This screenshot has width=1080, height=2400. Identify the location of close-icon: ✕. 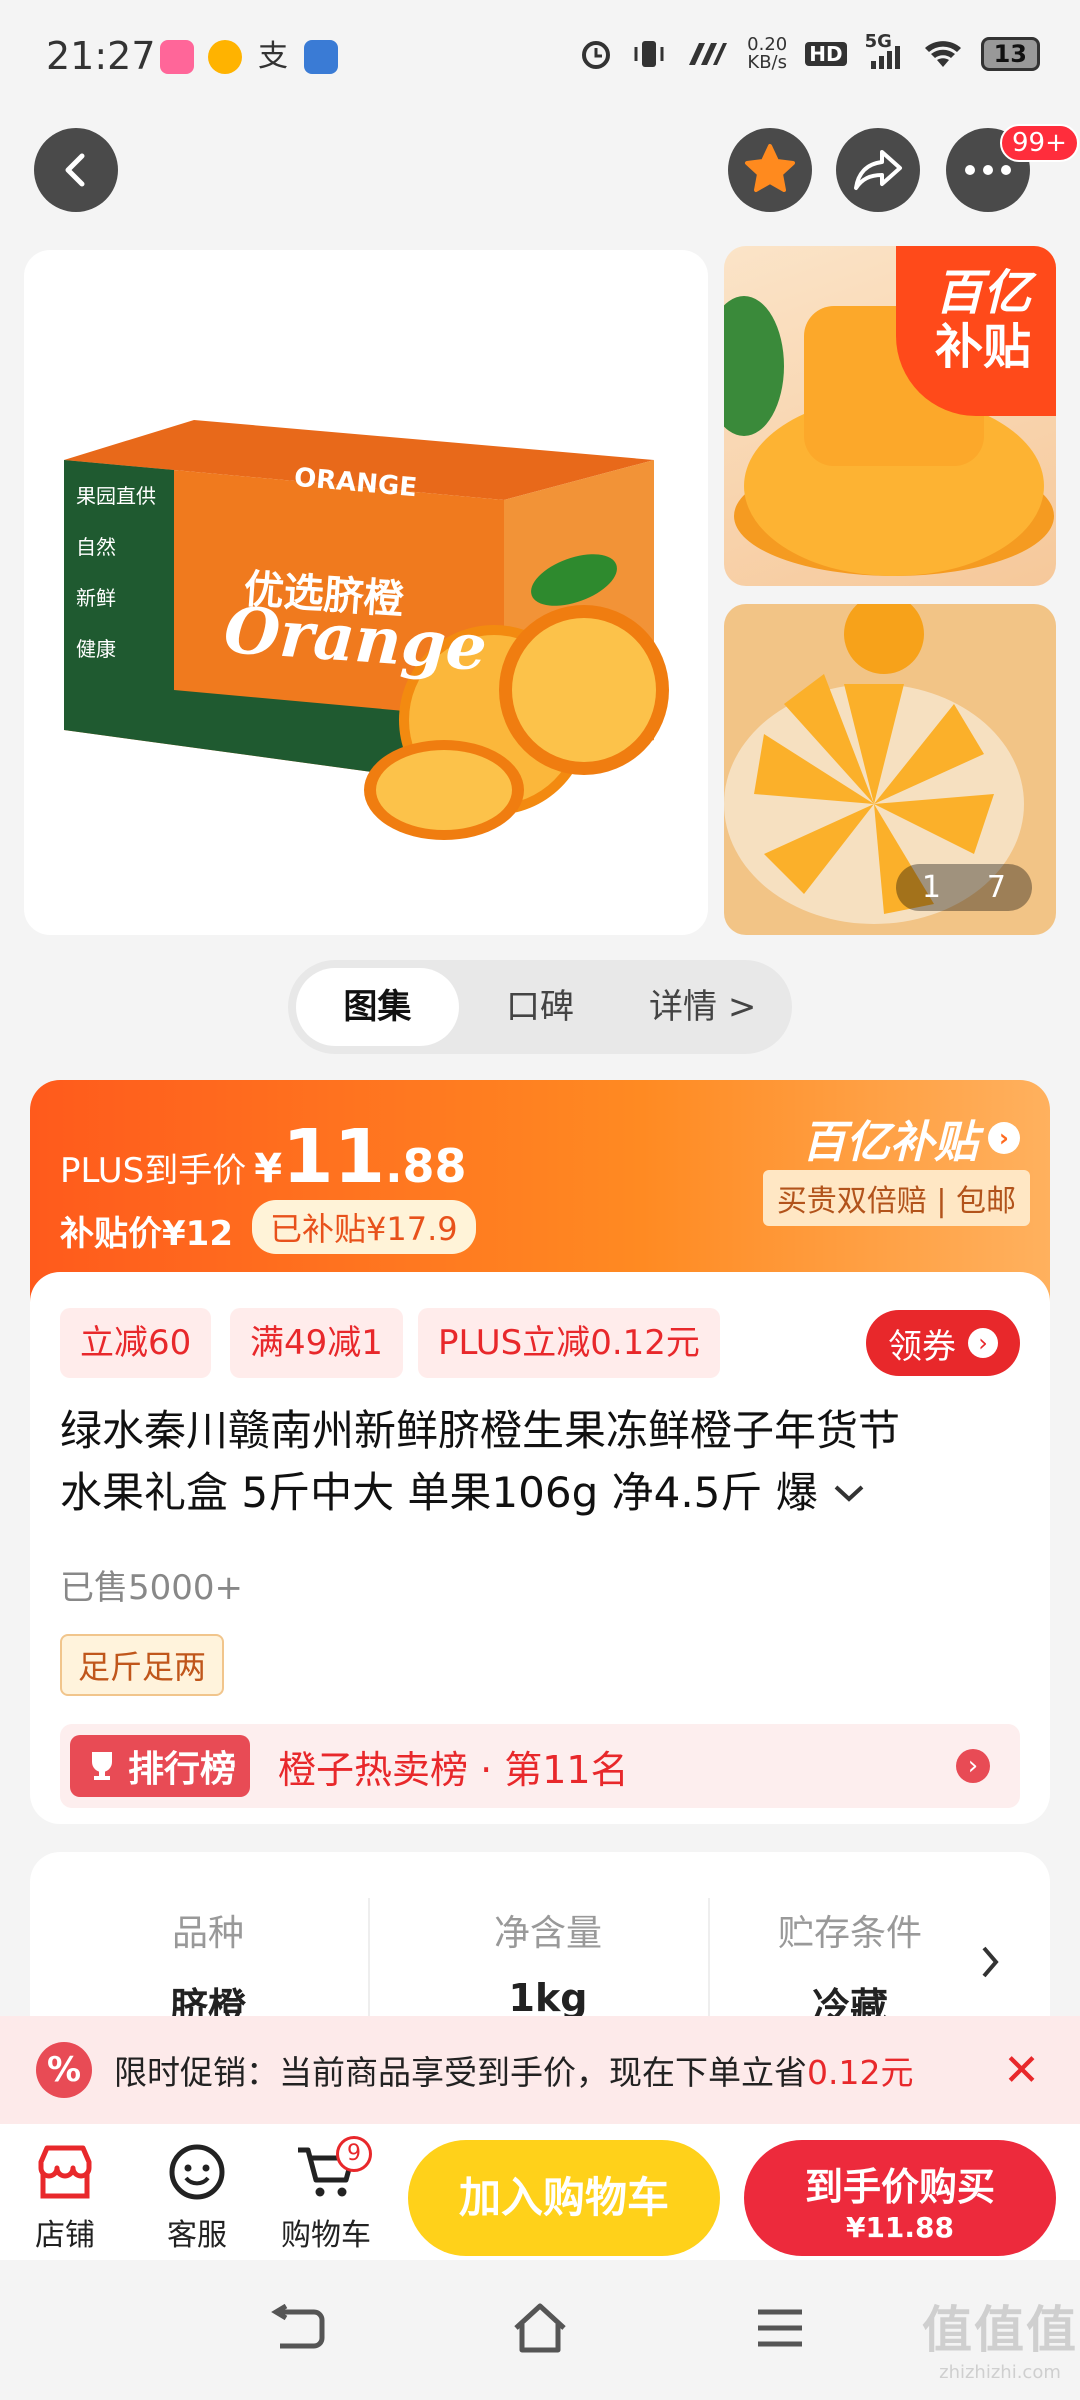
(1021, 2070).